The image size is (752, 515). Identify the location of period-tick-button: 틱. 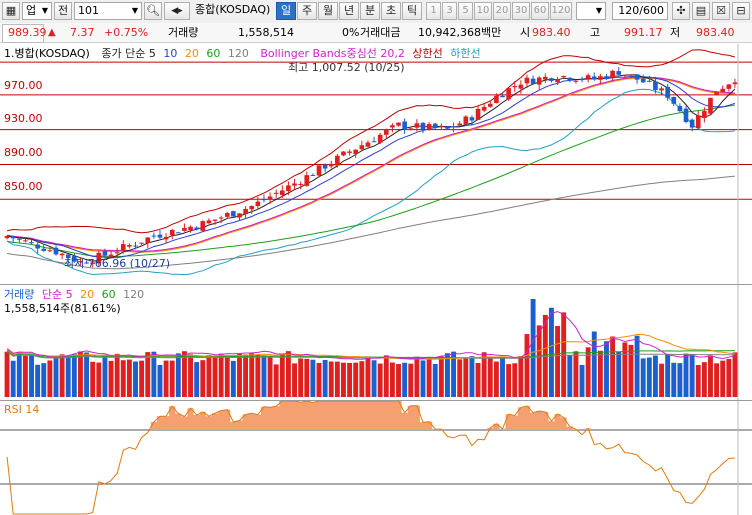
(412, 11).